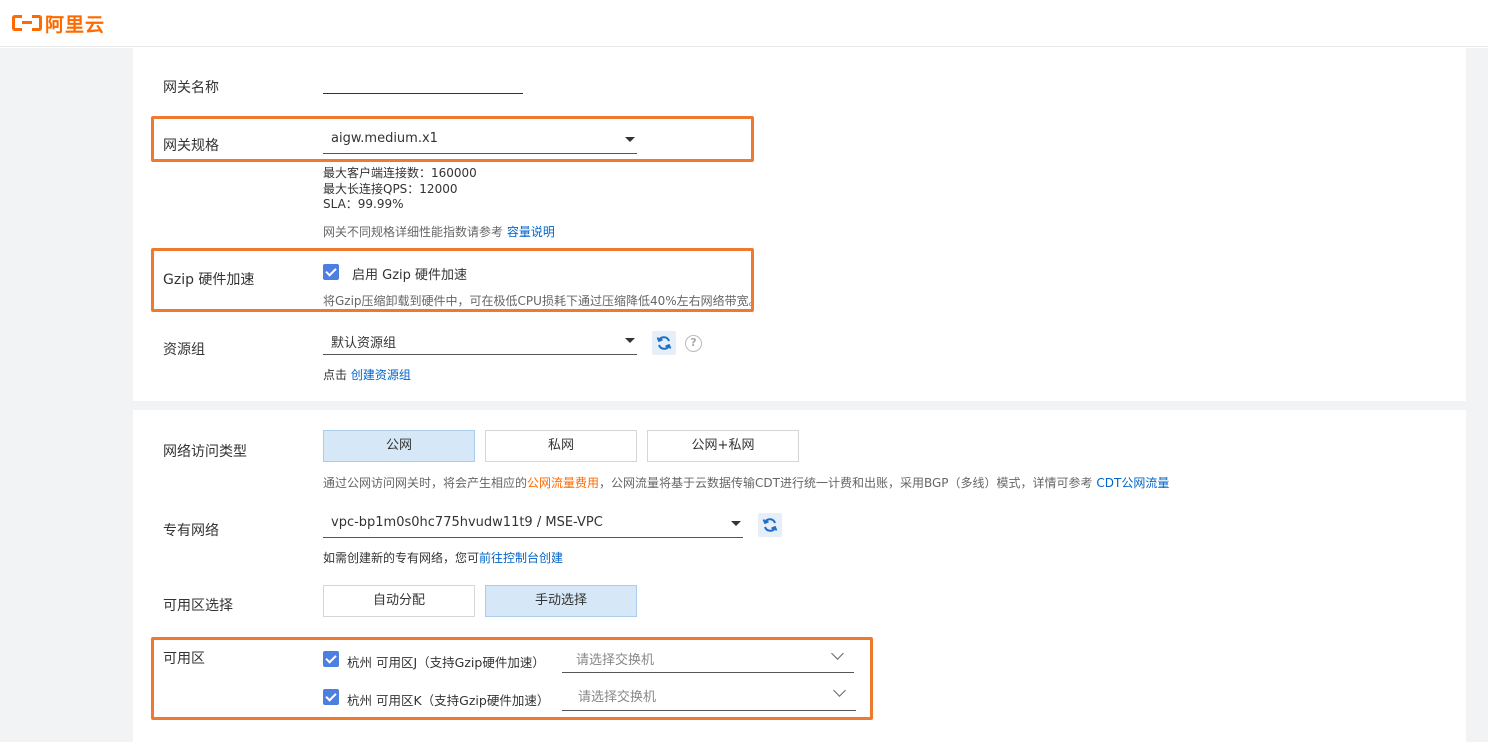 The width and height of the screenshot is (1488, 742). I want to click on vpc-refresh-button, so click(770, 525).